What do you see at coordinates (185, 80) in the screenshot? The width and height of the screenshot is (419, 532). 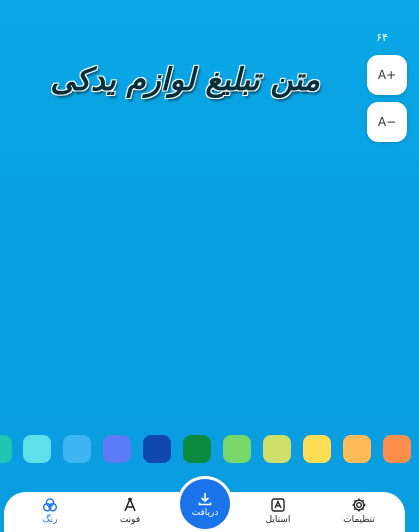 I see `canvas-text: متن تبلیغ لوازم یدکی` at bounding box center [185, 80].